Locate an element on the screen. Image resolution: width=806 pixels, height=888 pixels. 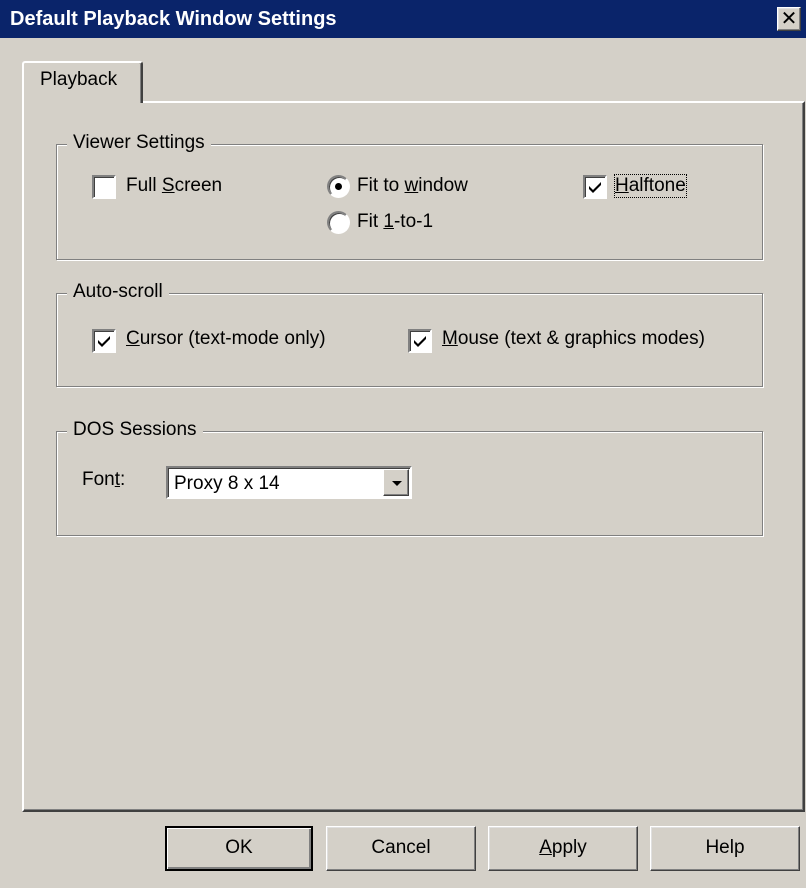
cursor-label: Cursor (text-mode only) is located at coordinates (226, 339).